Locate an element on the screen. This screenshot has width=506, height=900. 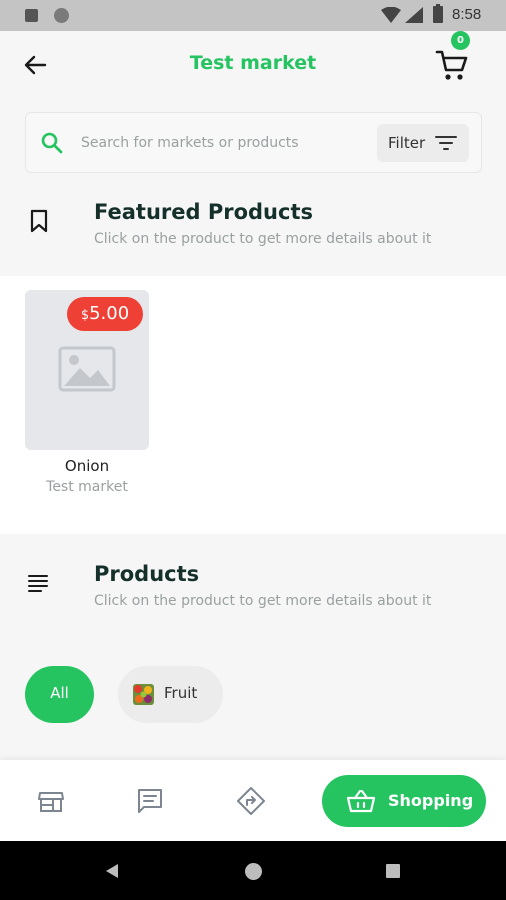
product-card: $5.00 Onion Test market is located at coordinates (87, 395).